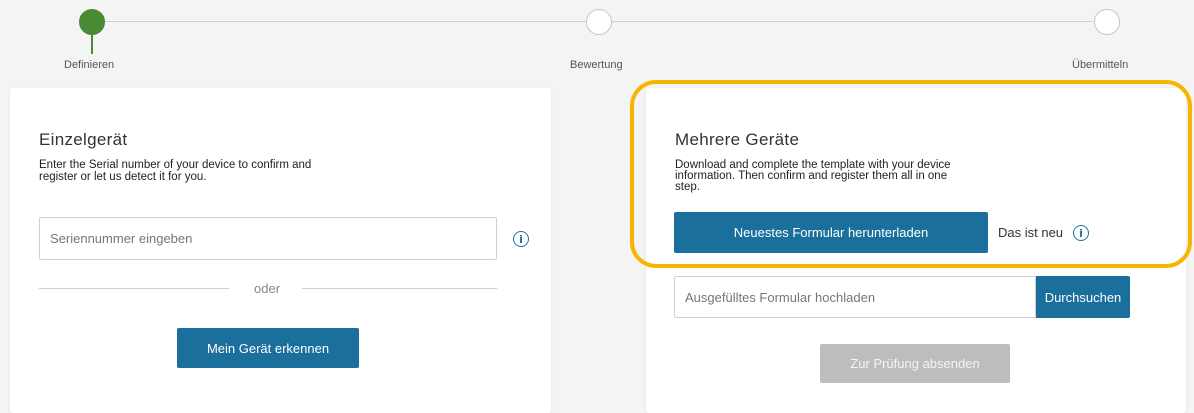 This screenshot has height=413, width=1194. What do you see at coordinates (1083, 297) in the screenshot?
I see `browse-button: Durchsuchen` at bounding box center [1083, 297].